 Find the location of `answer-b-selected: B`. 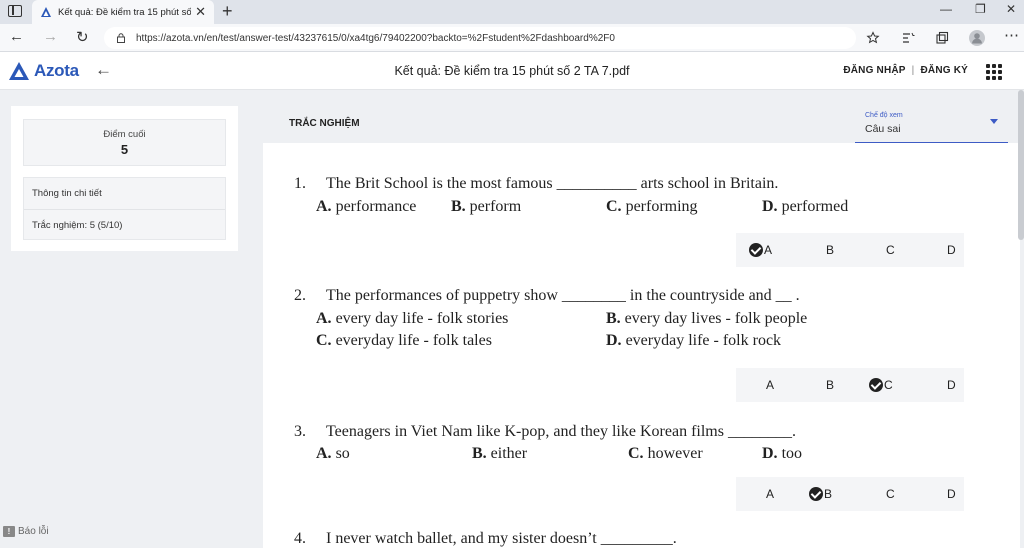

answer-b-selected: B is located at coordinates (820, 494).